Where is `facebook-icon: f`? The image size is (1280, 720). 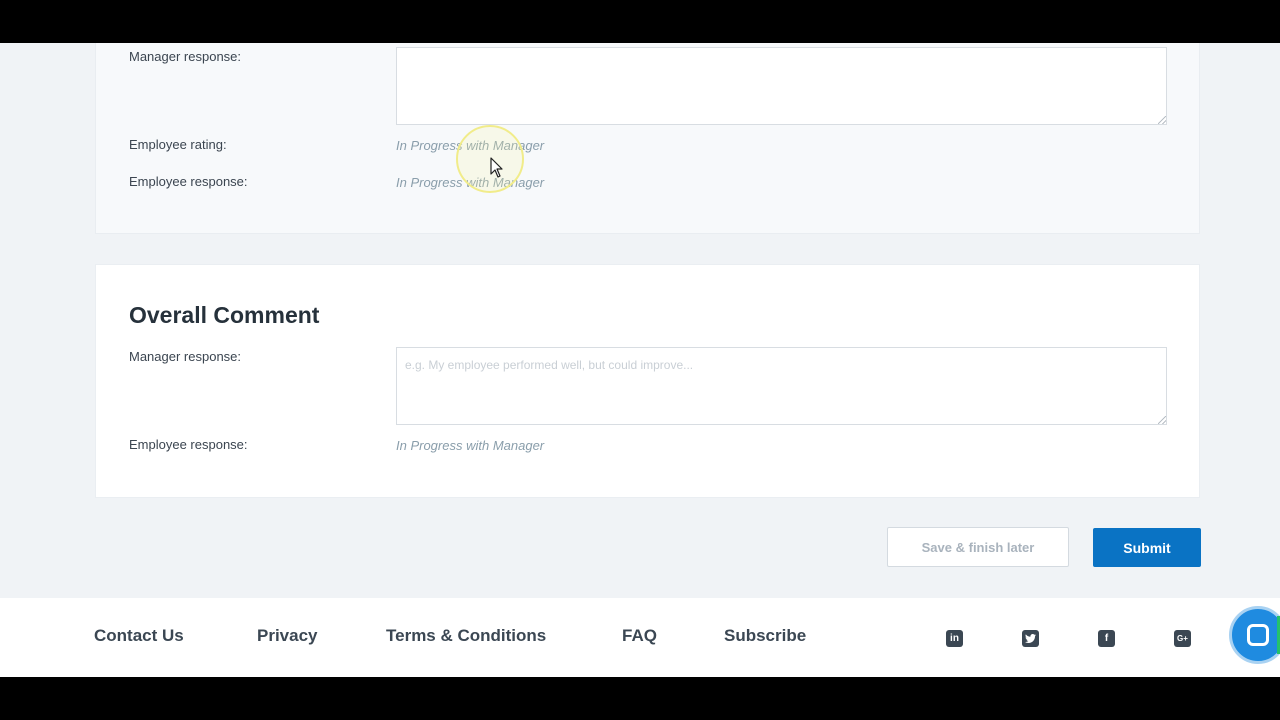 facebook-icon: f is located at coordinates (1106, 638).